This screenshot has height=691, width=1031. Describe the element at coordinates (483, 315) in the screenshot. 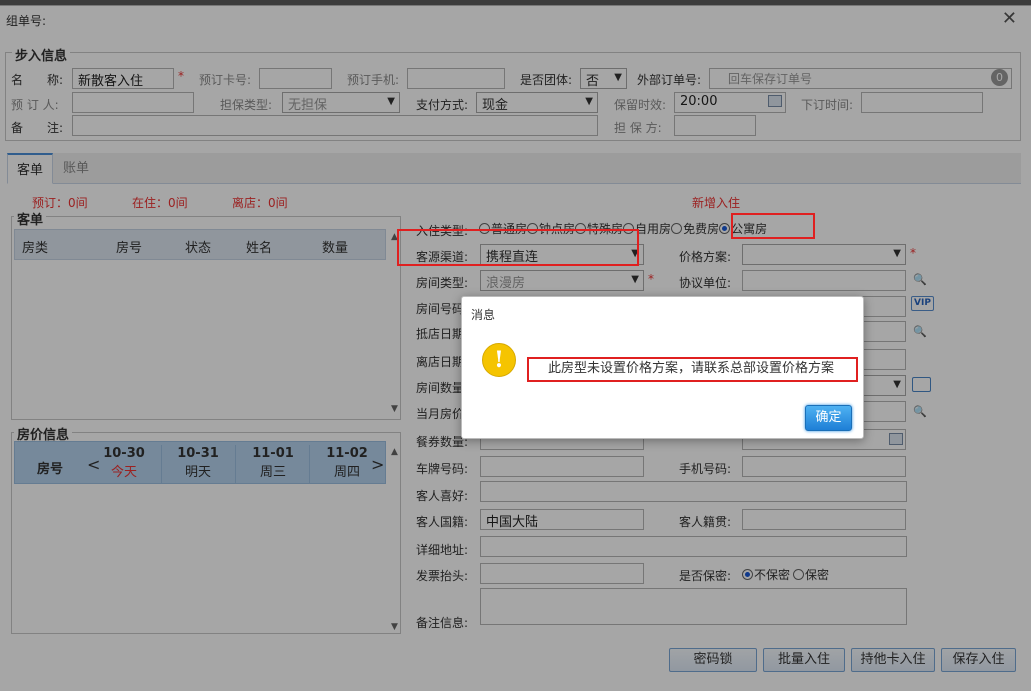

I see `dialog-title: 消息` at that location.